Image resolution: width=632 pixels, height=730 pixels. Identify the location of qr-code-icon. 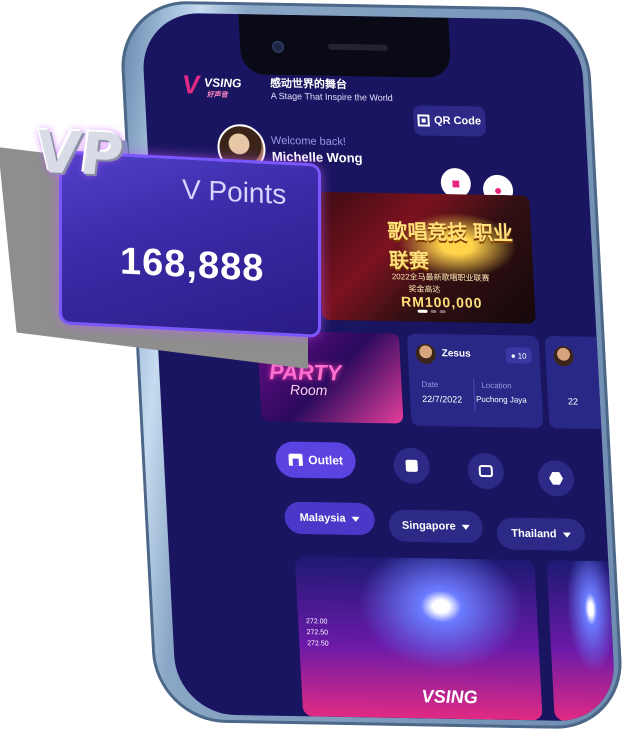
(424, 120).